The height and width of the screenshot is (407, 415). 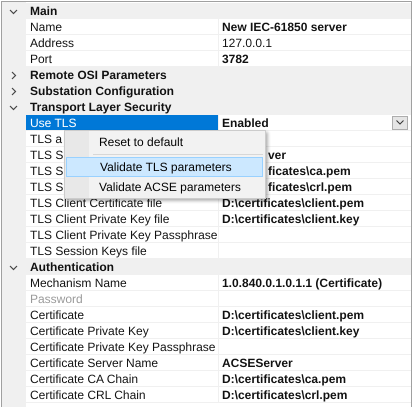 What do you see at coordinates (235, 58) in the screenshot?
I see `property-value: 3782` at bounding box center [235, 58].